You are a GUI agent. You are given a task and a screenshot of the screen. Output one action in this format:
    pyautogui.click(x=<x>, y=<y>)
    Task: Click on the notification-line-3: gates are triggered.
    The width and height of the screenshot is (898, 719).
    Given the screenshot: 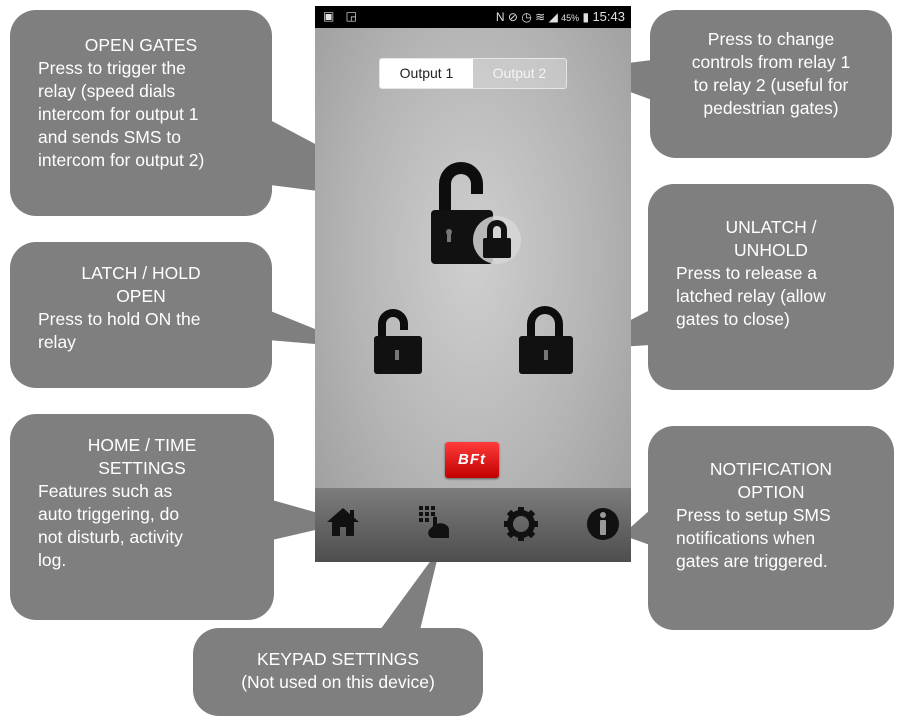 What is the action you would take?
    pyautogui.click(x=752, y=561)
    